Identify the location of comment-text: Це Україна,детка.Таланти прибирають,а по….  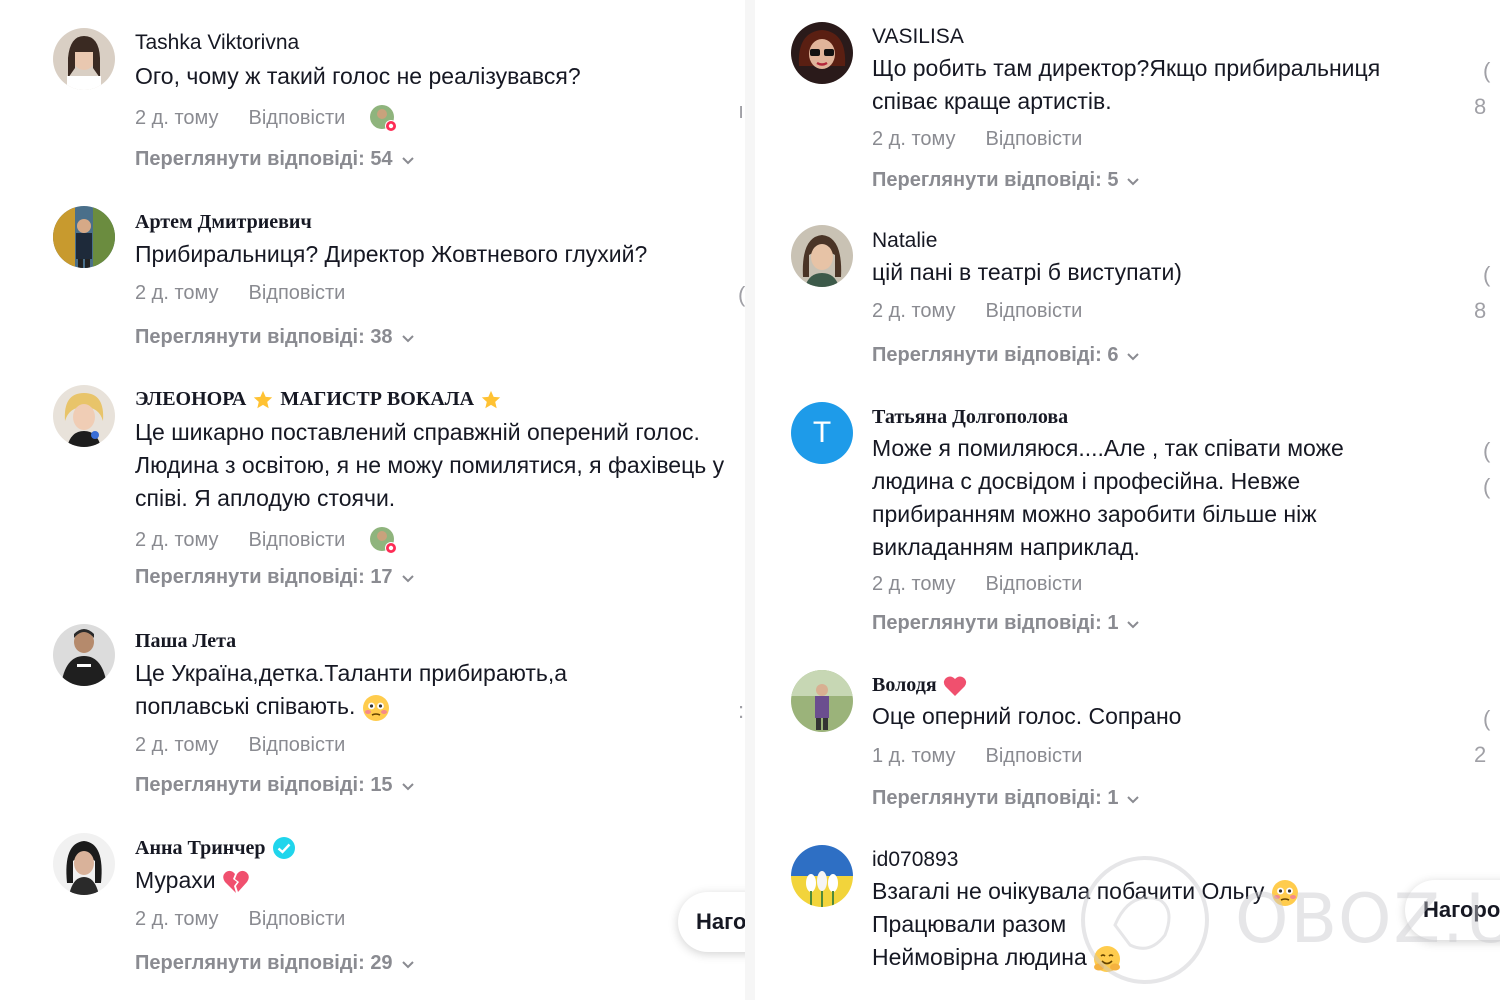
(395, 690).